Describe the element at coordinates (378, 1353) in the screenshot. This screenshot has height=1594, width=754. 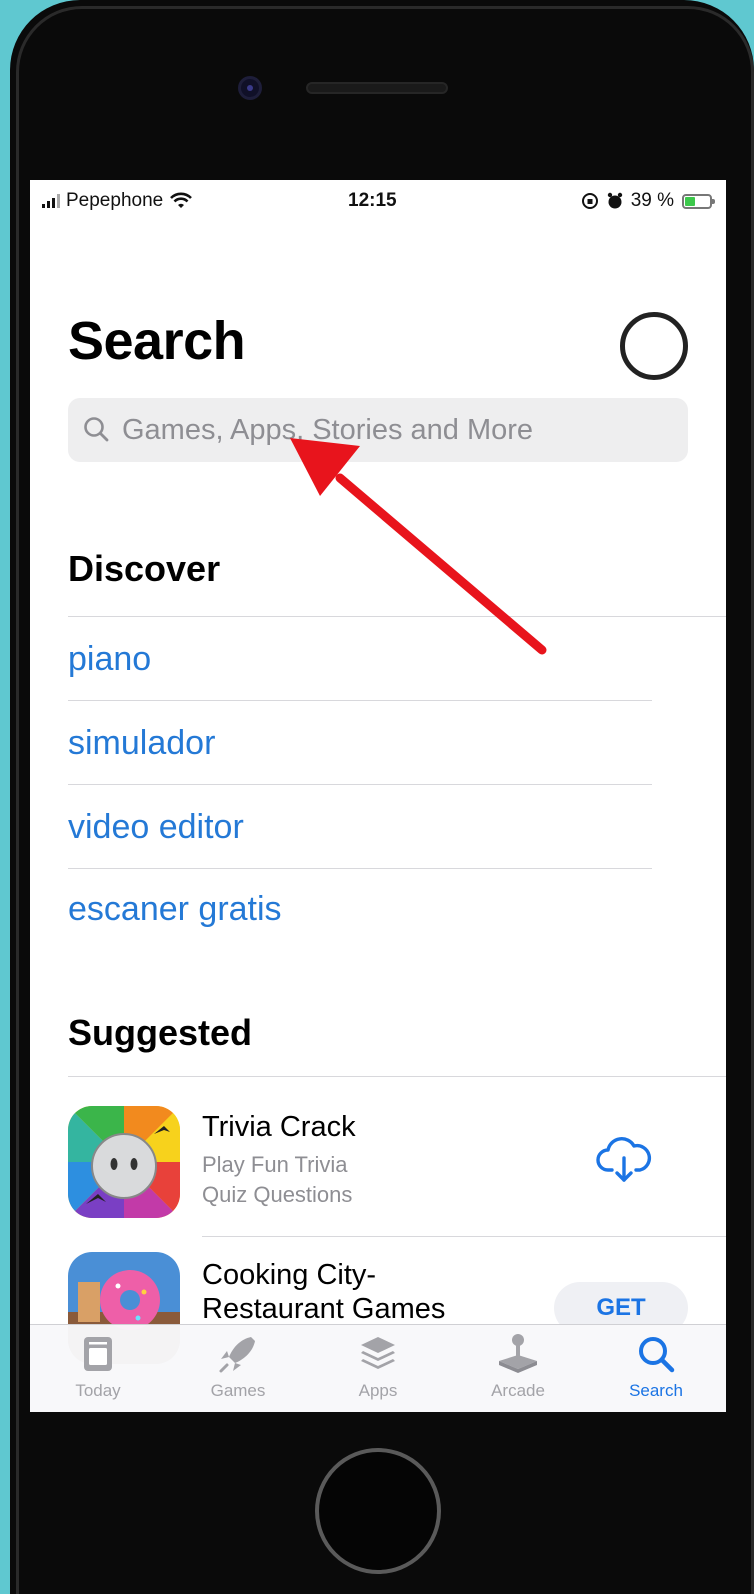
I see `layers-icon` at that location.